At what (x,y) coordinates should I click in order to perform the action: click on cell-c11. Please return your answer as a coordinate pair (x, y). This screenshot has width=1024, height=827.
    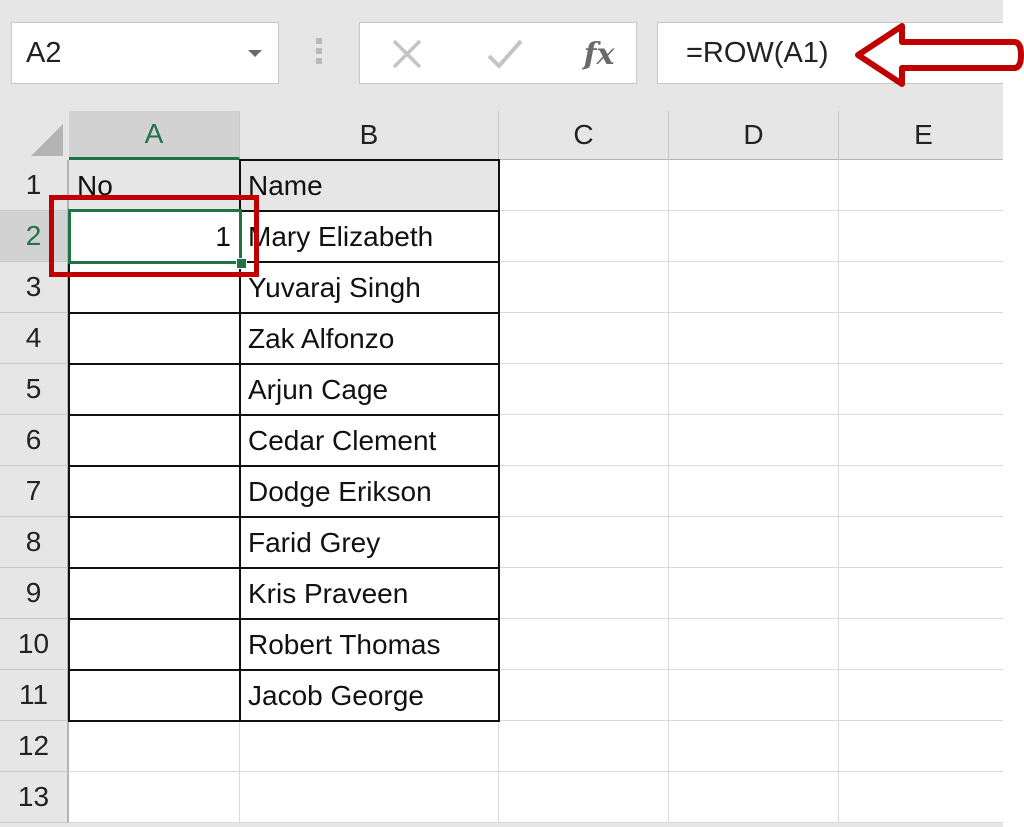
    Looking at the image, I should click on (584, 695).